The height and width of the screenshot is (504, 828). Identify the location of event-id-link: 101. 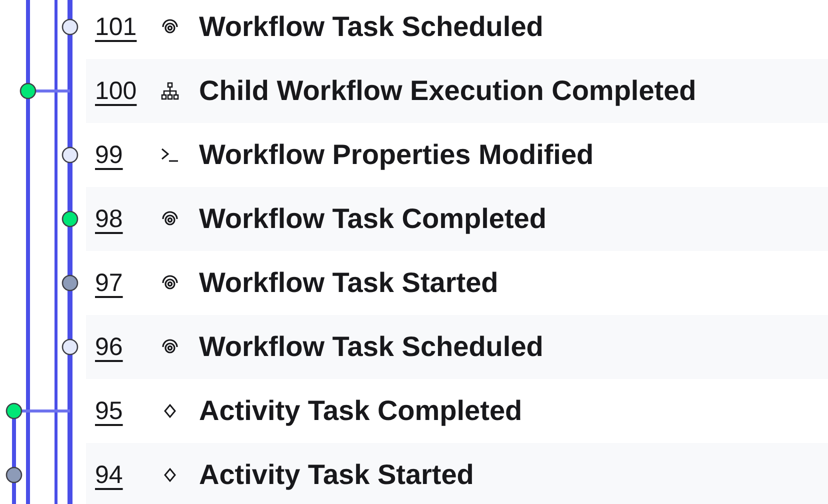
(123, 27).